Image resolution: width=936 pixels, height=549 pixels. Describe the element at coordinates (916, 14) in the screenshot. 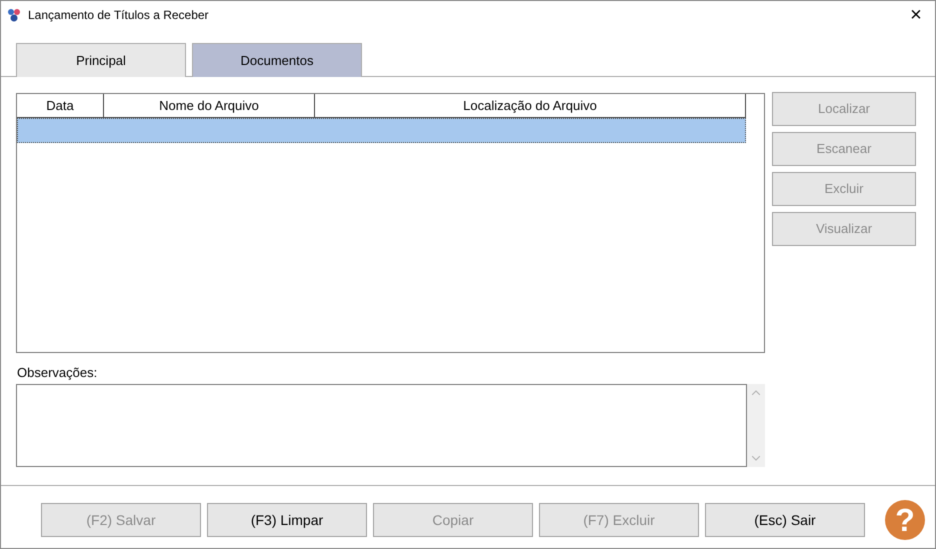

I see `close-button: ×` at that location.